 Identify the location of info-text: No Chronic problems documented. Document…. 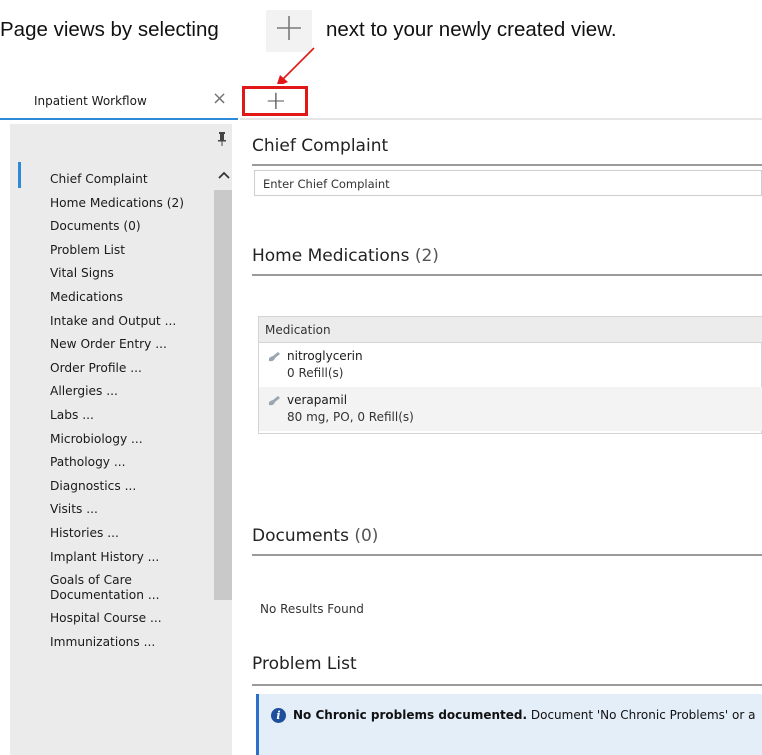
(524, 715).